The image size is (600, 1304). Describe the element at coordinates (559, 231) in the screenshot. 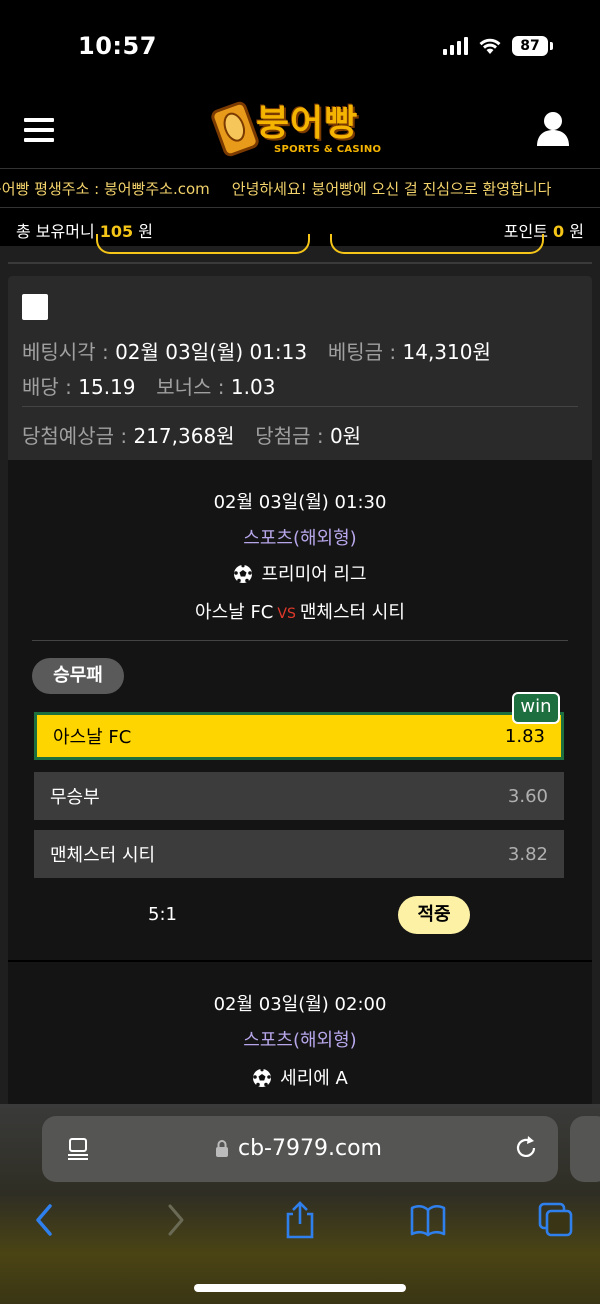

I see `point-value: 0` at that location.